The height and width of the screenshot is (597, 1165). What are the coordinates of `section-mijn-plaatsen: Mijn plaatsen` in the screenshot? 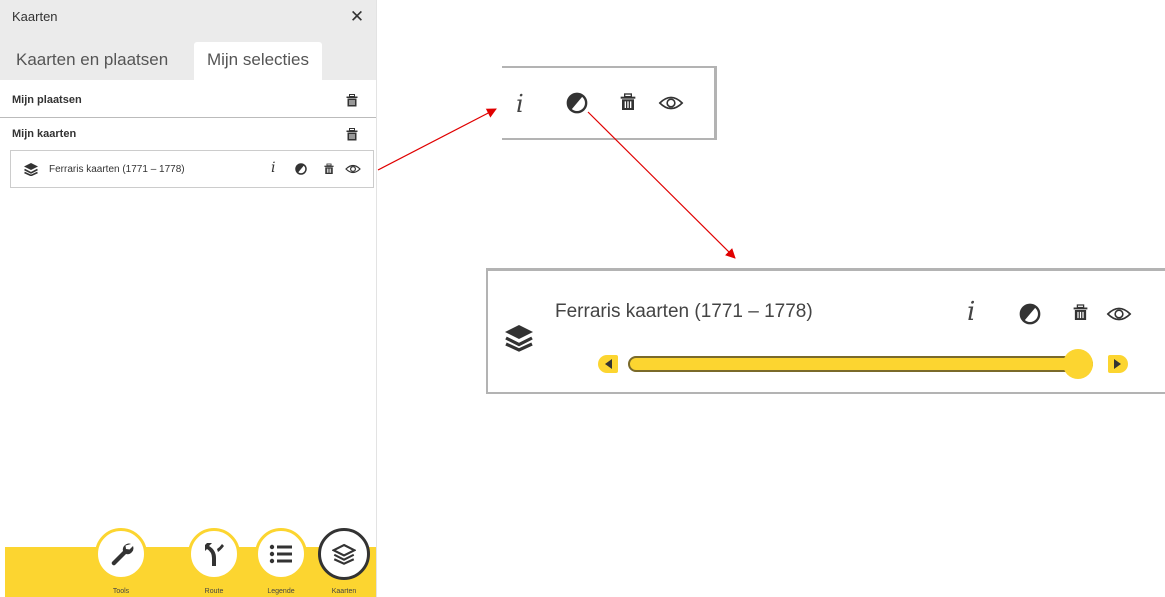 It's located at (188, 101).